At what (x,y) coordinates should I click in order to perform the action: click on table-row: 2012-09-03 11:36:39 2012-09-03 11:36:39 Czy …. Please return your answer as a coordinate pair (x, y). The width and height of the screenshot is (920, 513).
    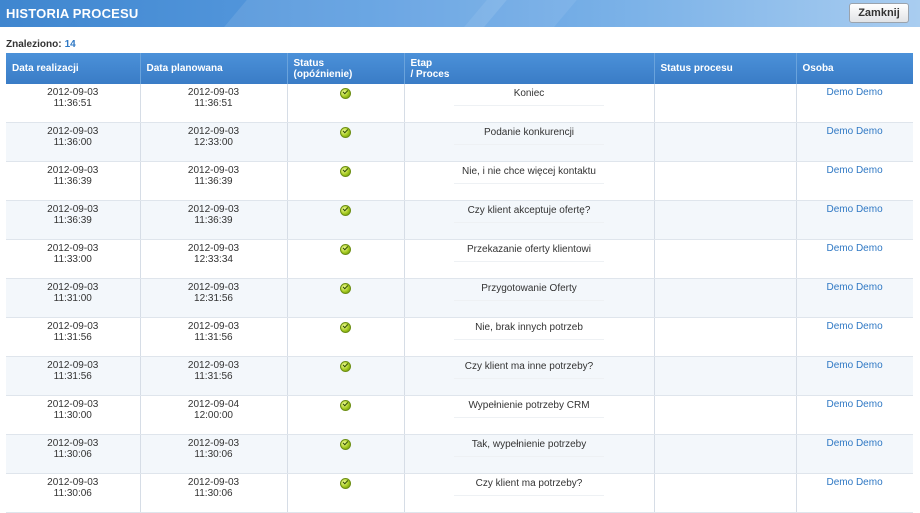
    Looking at the image, I should click on (459, 220).